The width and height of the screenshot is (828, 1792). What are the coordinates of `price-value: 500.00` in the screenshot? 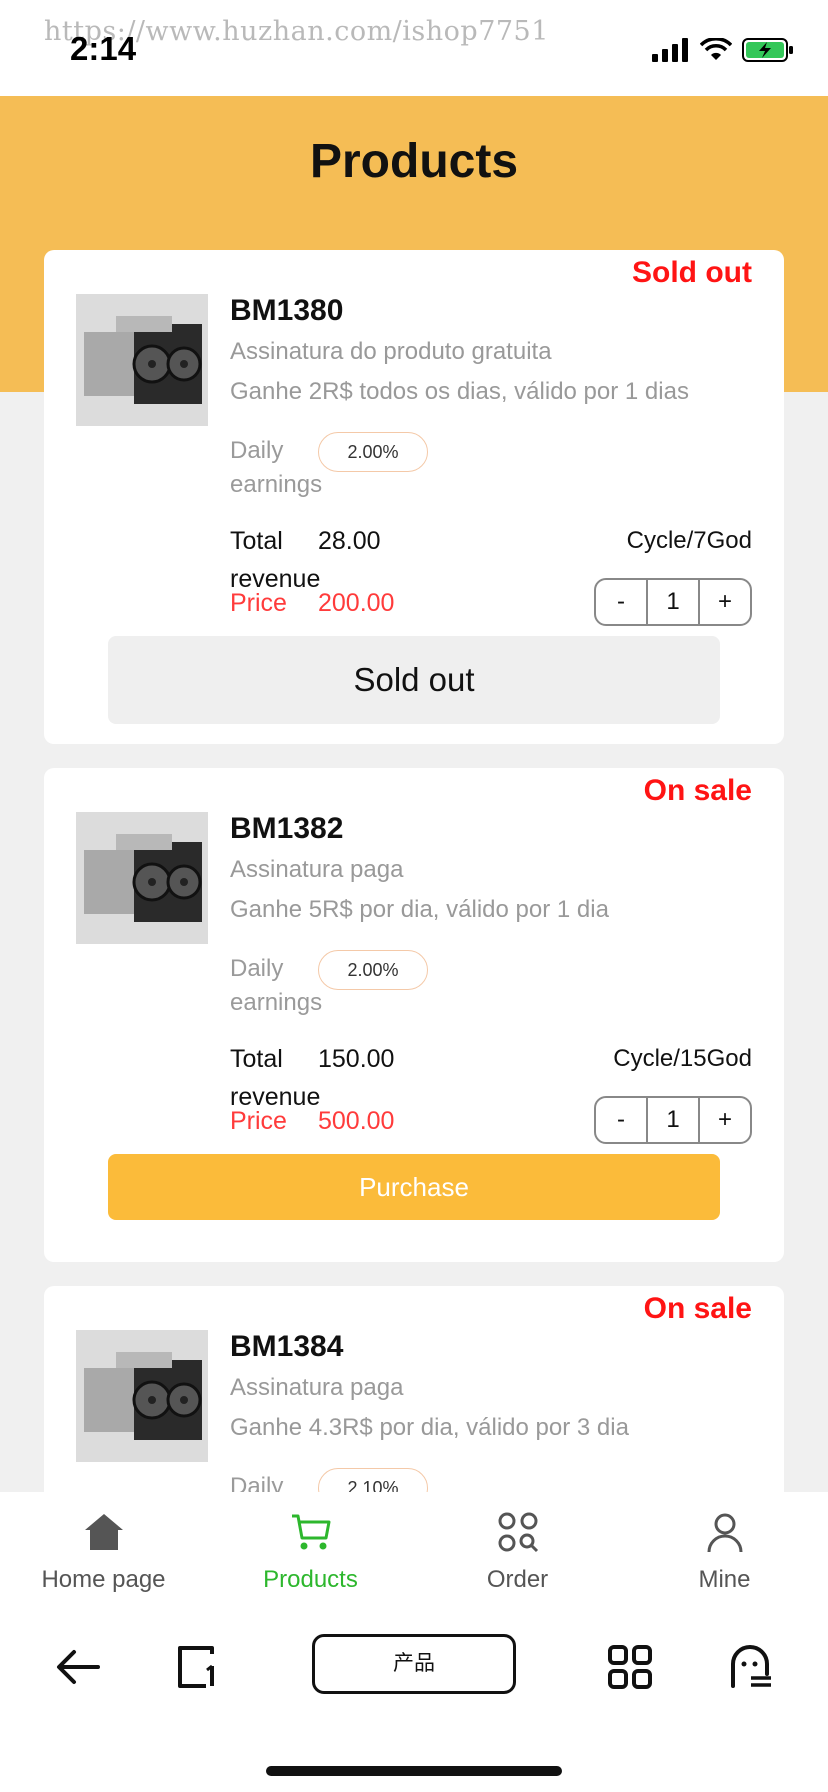 It's located at (356, 1121).